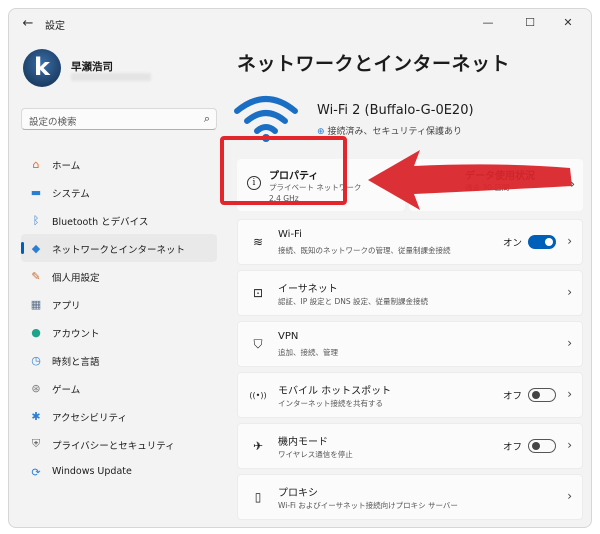 Image resolution: width=600 pixels, height=534 pixels. I want to click on connection-name: Wi-Fi 2 (Buffalo-G-0E20), so click(395, 110).